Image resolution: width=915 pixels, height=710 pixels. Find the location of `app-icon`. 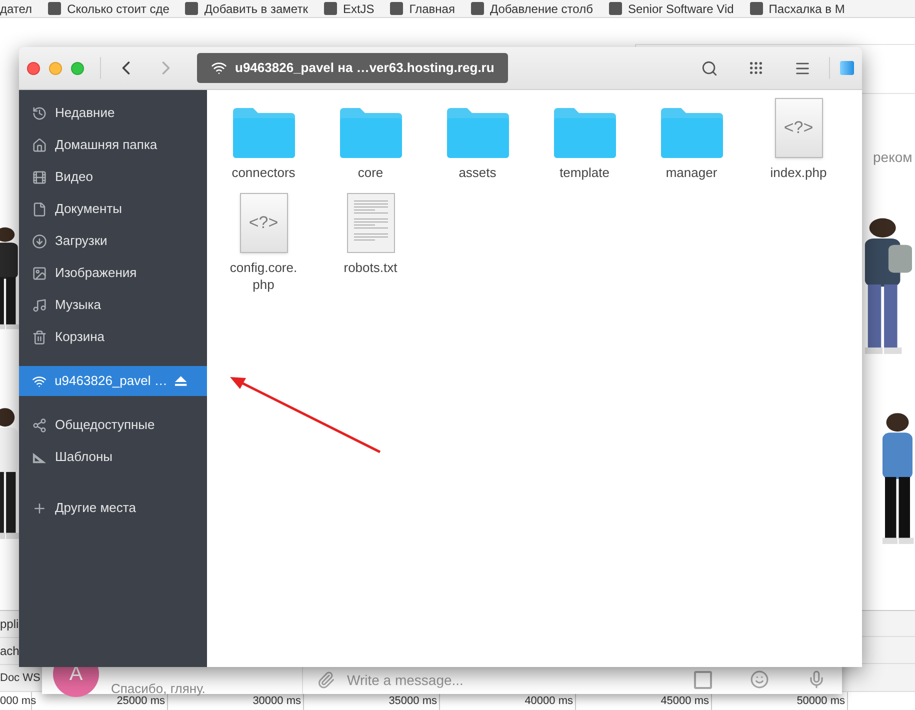

app-icon is located at coordinates (847, 68).